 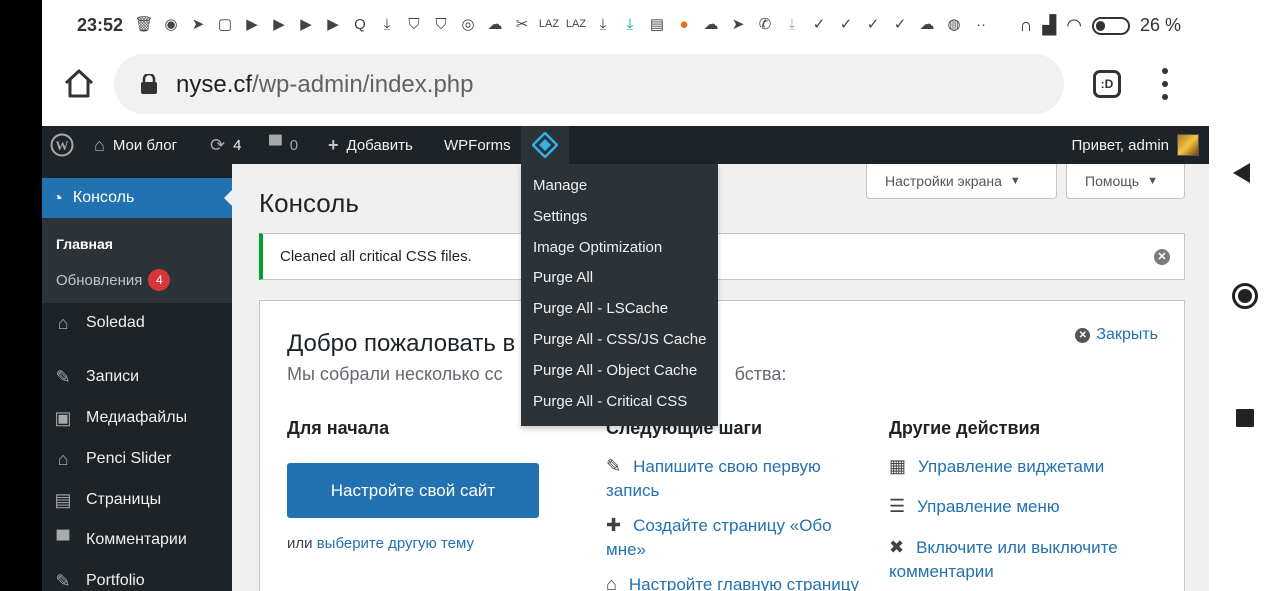 What do you see at coordinates (1110, 25) in the screenshot?
I see `battery-icon` at bounding box center [1110, 25].